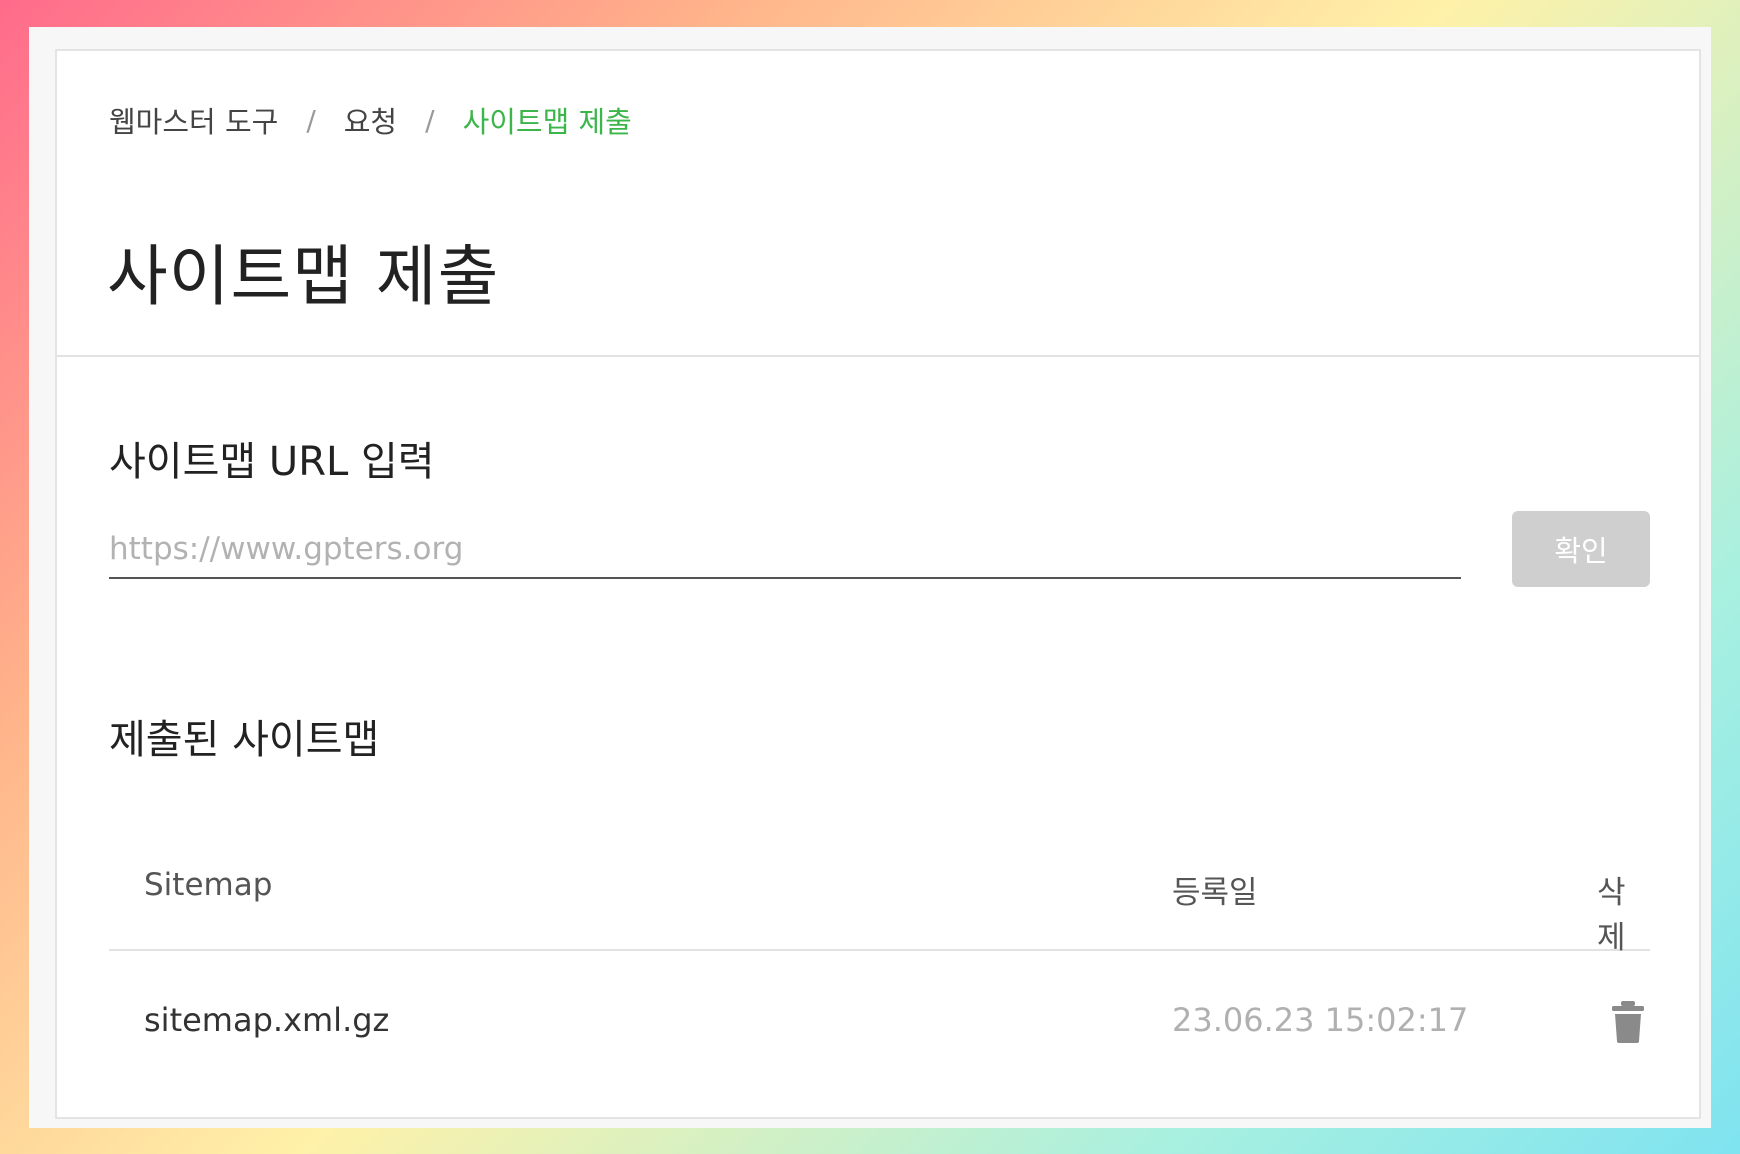 The height and width of the screenshot is (1154, 1740). Describe the element at coordinates (879, 1016) in the screenshot. I see `table-row: sitemap.xml.gz 23.06.23 15:02:17` at that location.